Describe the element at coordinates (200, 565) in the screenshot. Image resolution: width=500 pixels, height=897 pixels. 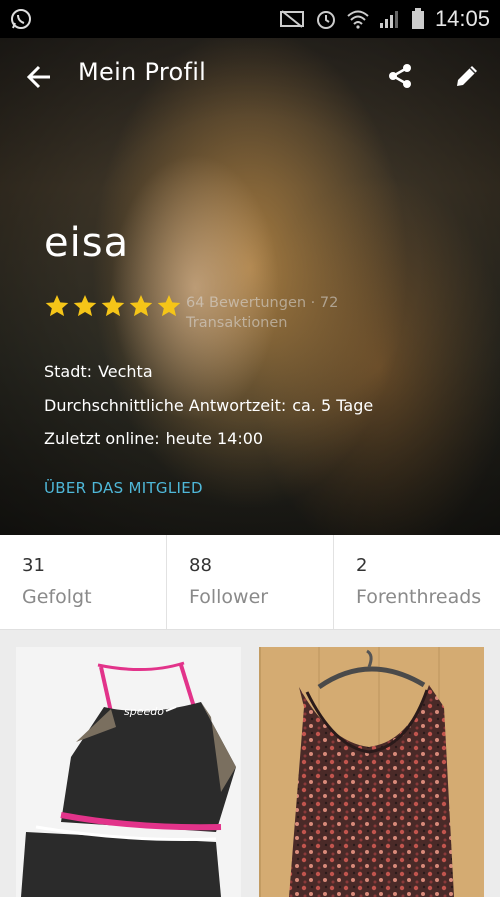
I see `stat-count: 88` at that location.